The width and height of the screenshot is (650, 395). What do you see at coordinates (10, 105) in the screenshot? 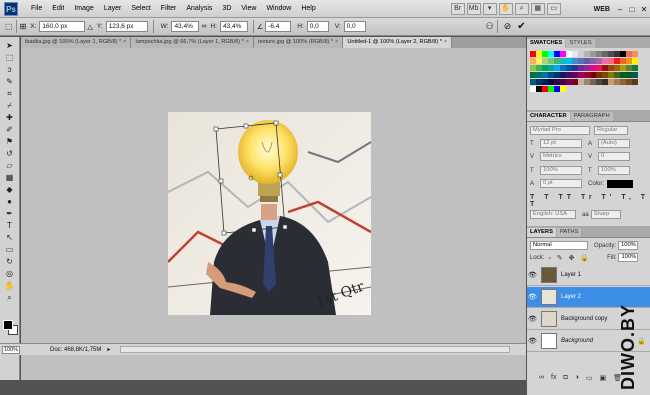
I see `eyedropper-tool-icon: ⌿` at bounding box center [10, 105].